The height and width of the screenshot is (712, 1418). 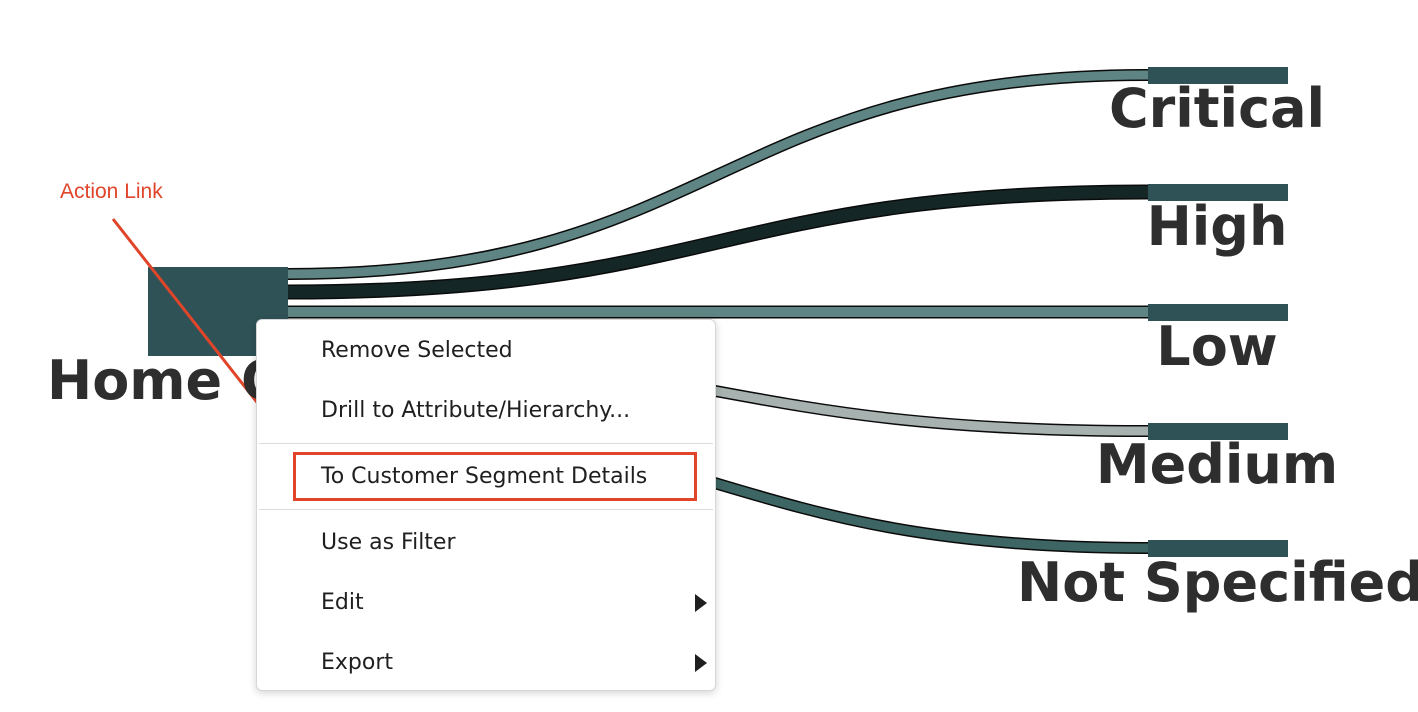 I want to click on source-node-label: Home O, so click(x=167, y=380).